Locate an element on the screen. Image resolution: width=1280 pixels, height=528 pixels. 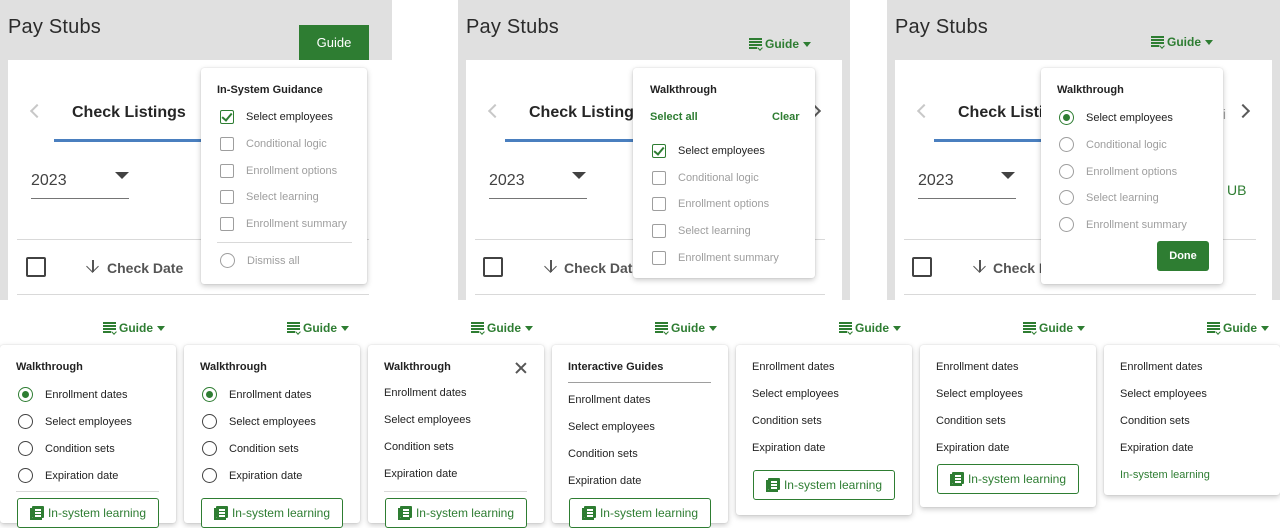
select-all-link: Select all is located at coordinates (674, 117).